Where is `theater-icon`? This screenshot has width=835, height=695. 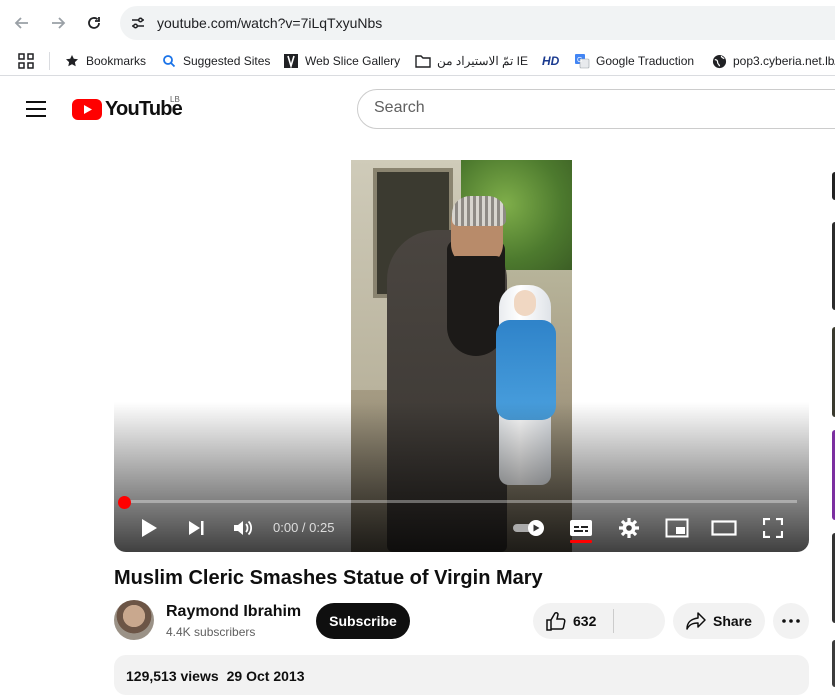
theater-icon is located at coordinates (724, 528).